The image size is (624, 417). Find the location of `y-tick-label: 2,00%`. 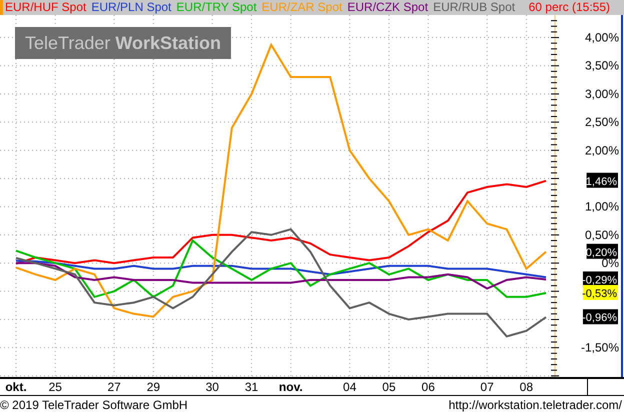

y-tick-label: 2,00% is located at coordinates (601, 150).